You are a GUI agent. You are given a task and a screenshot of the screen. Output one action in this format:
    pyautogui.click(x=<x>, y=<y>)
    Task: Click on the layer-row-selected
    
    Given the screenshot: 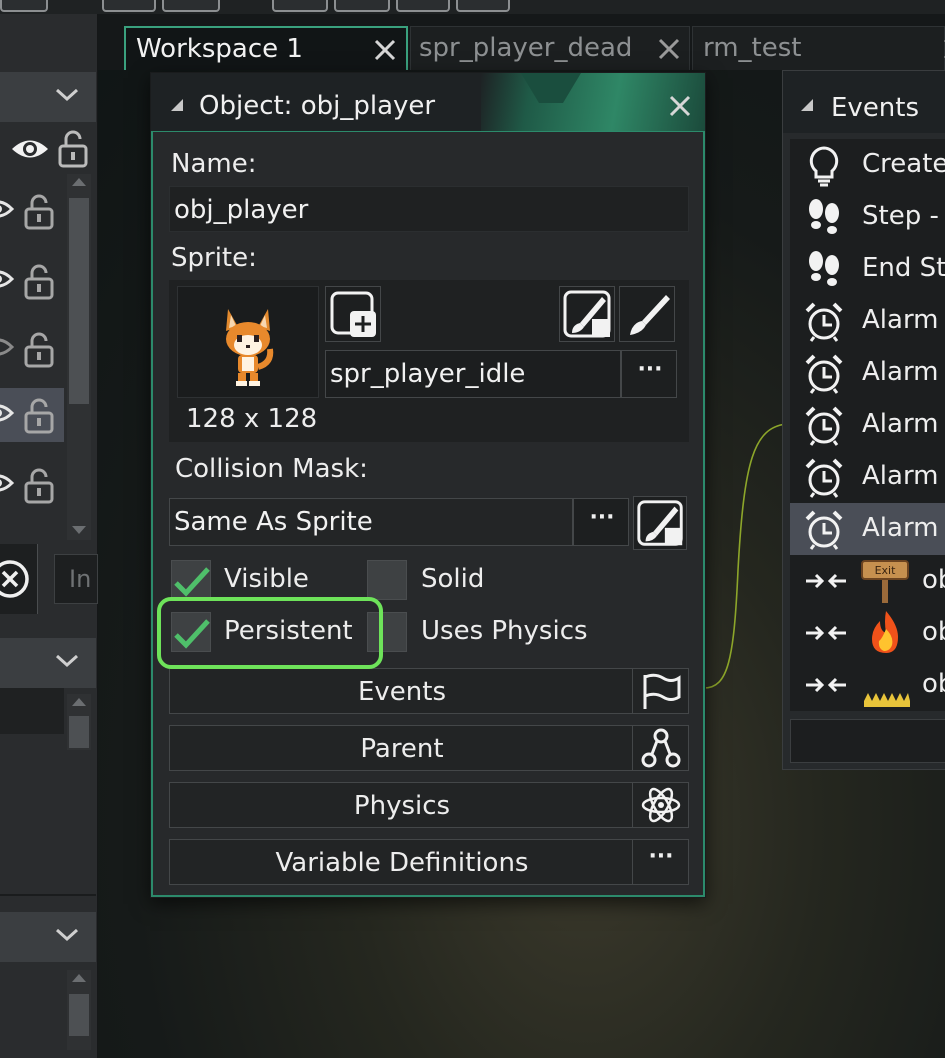 What is the action you would take?
    pyautogui.click(x=32, y=415)
    